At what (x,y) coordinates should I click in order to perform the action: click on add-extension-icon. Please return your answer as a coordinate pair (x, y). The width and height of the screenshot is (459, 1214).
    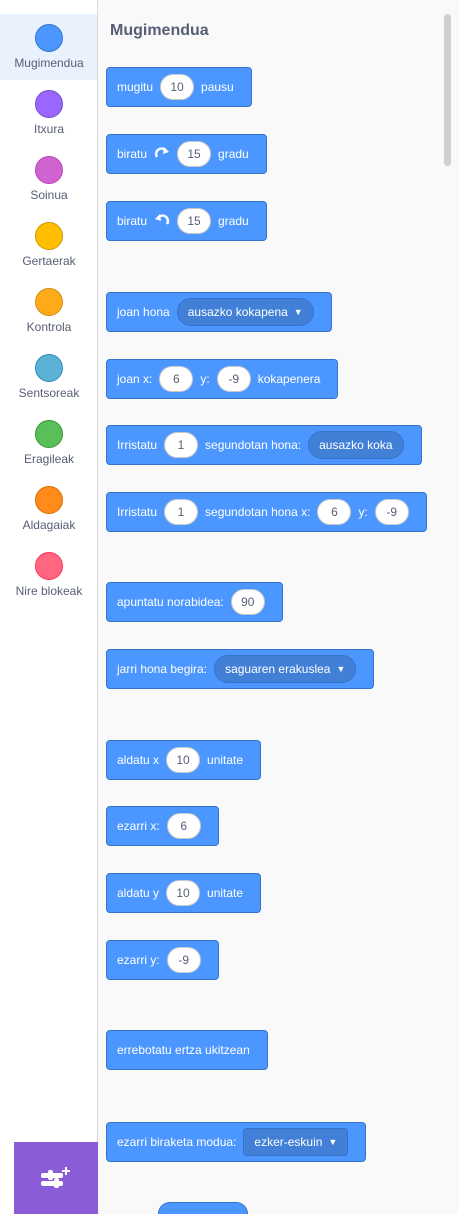
    Looking at the image, I should click on (55, 1177).